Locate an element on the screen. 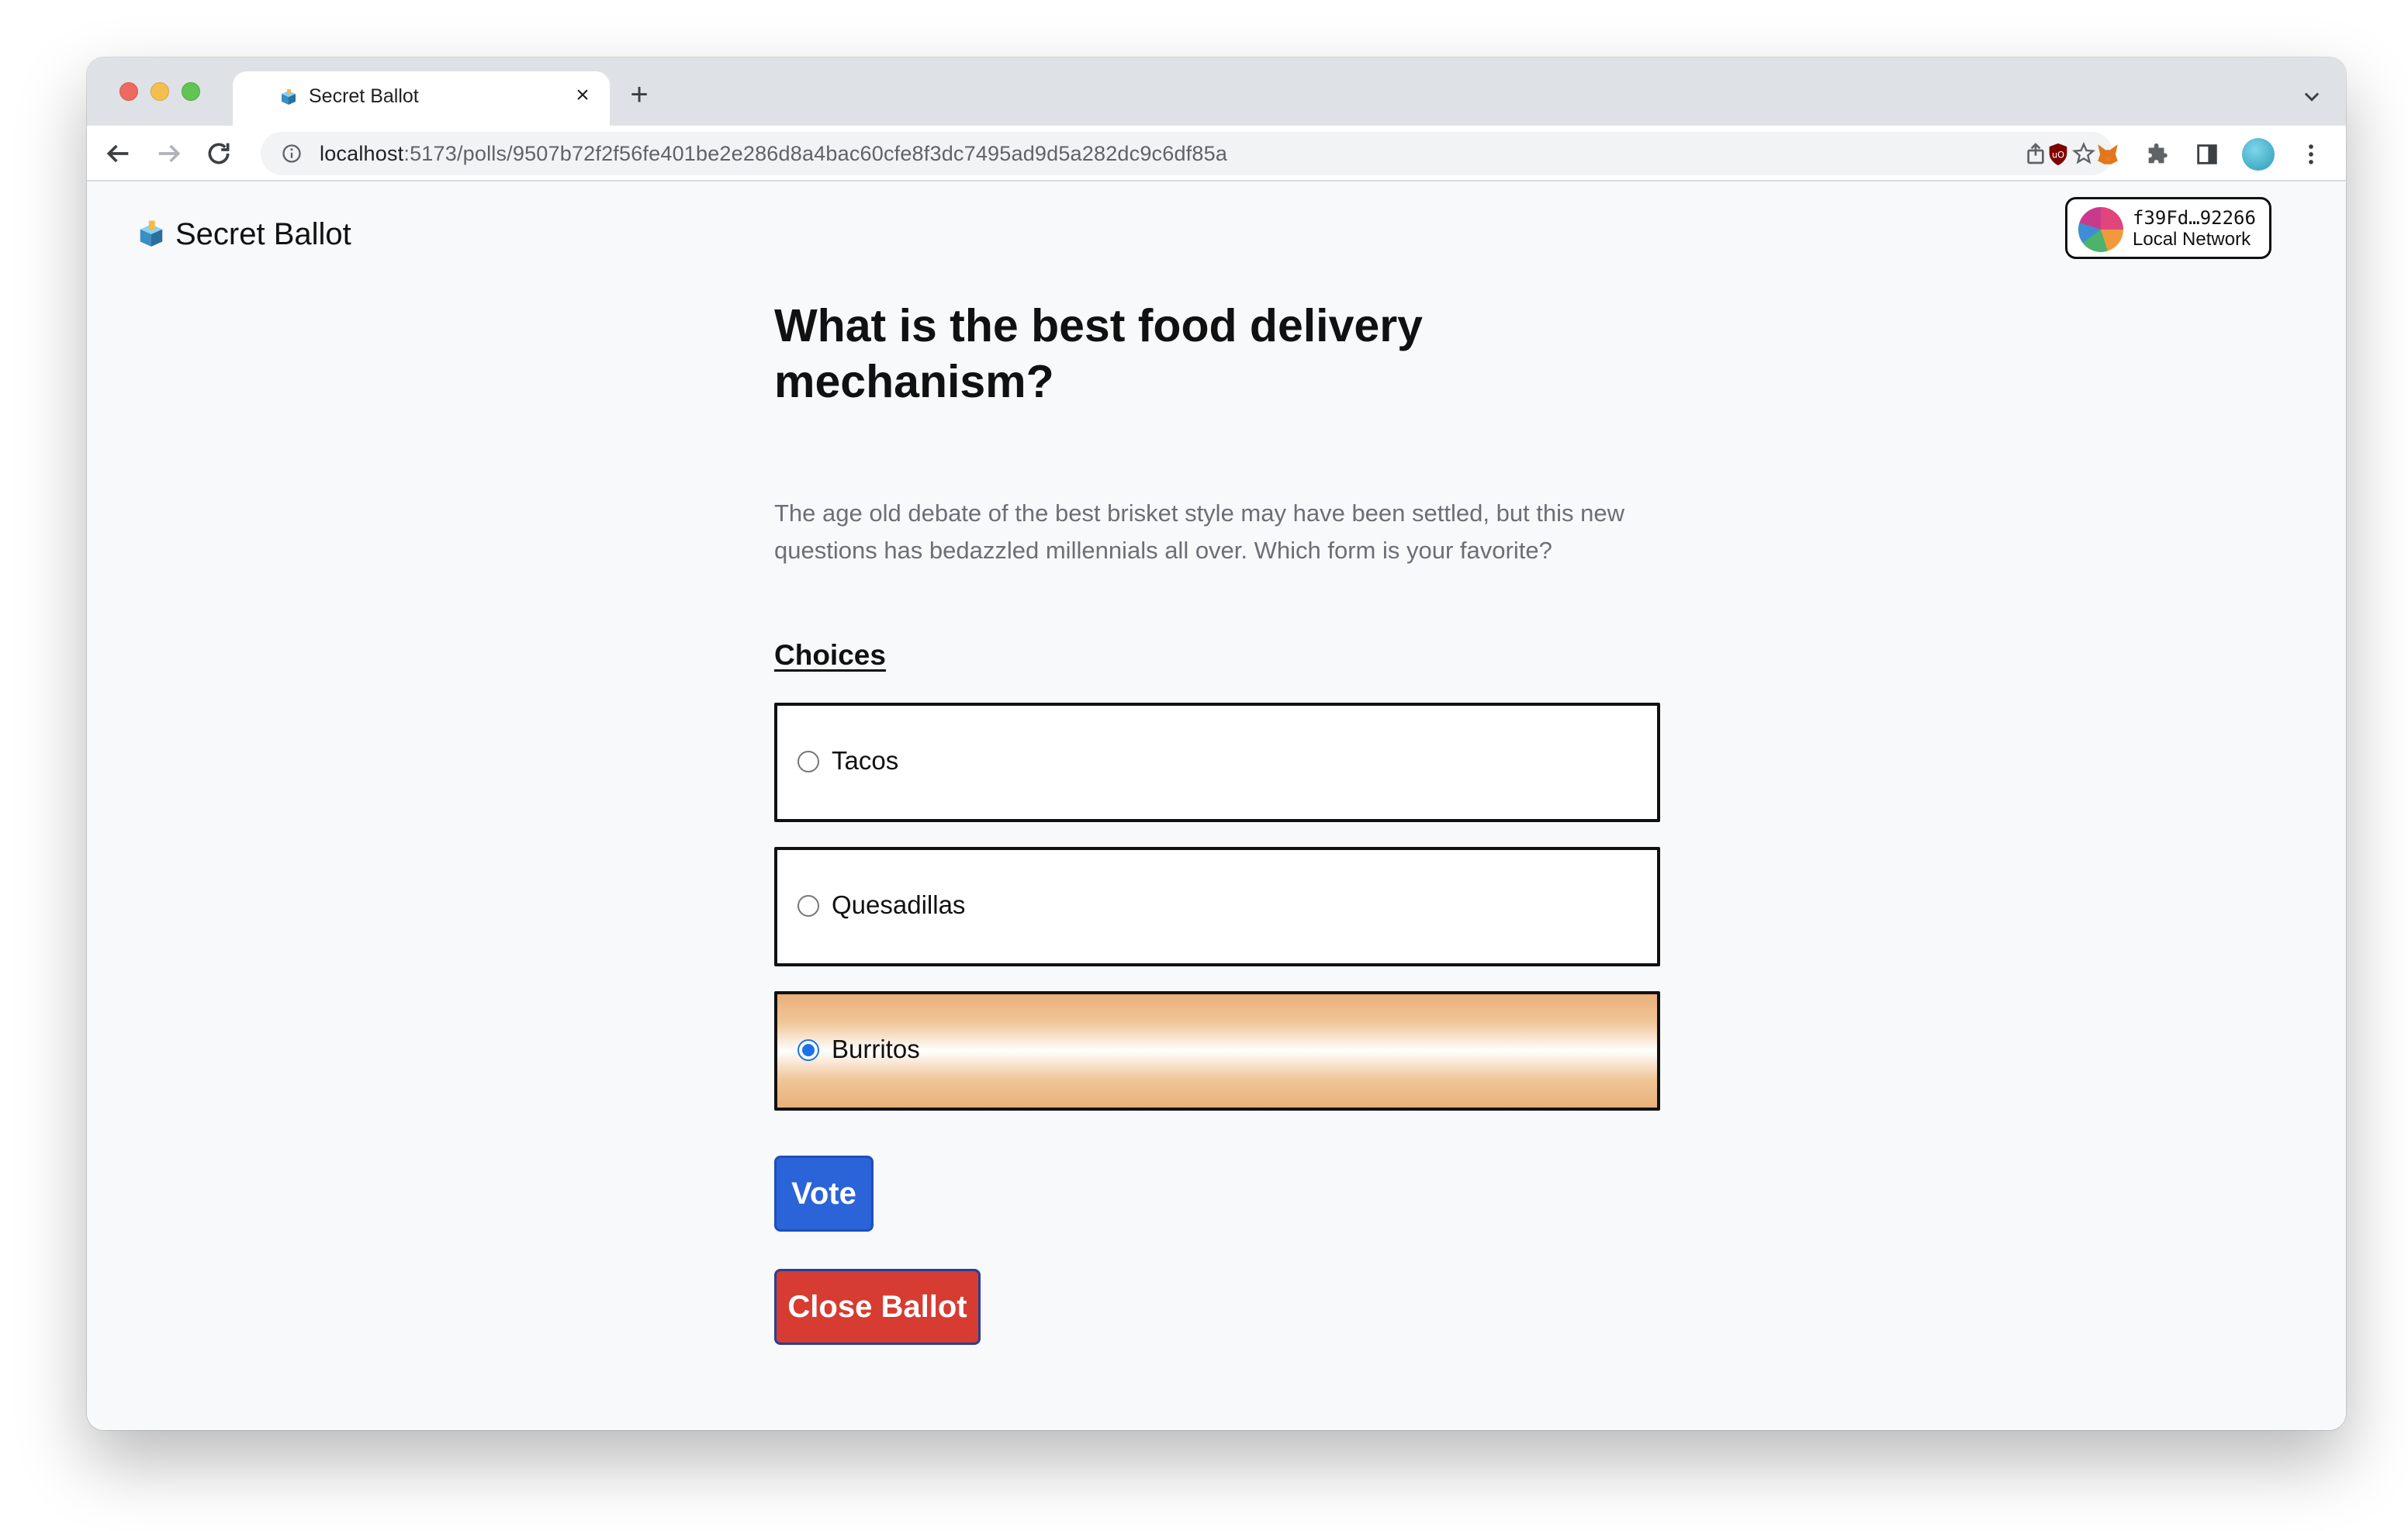 The height and width of the screenshot is (1531, 2408). account-address: f39Fd…92266 is located at coordinates (2194, 218).